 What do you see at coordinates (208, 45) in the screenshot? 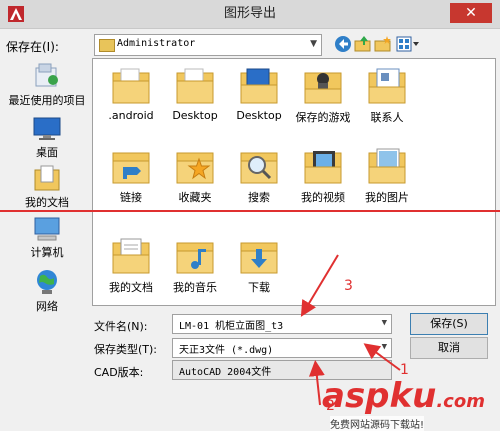
I see `lookin-combo: Administrator ▼` at bounding box center [208, 45].